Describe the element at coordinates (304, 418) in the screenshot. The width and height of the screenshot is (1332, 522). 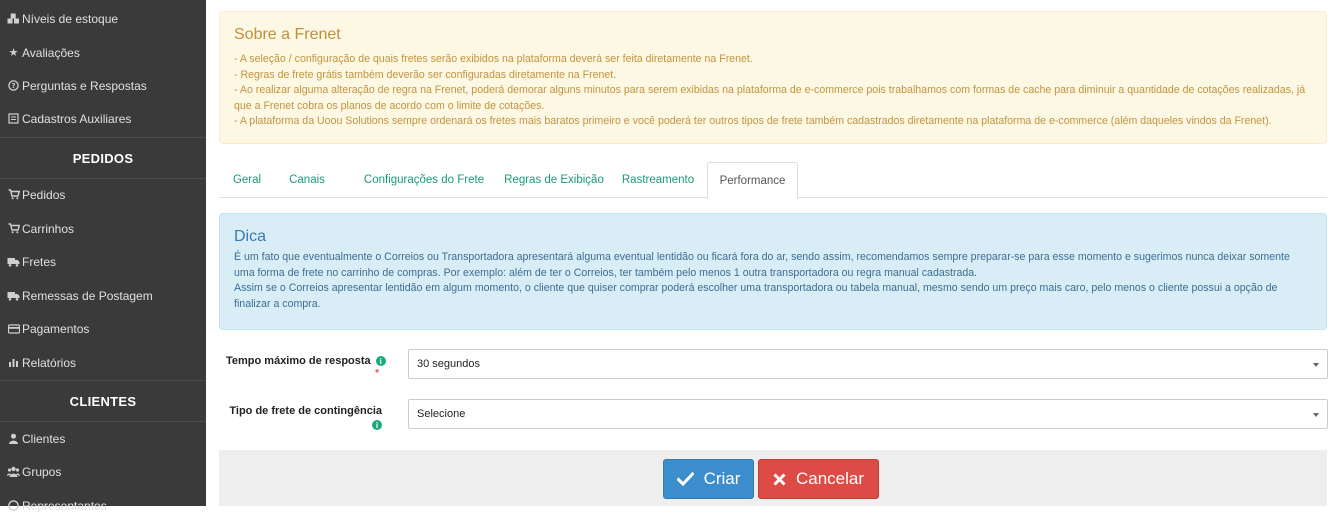
I see `contingency-label-group: Tipo de frete de contingência i` at that location.